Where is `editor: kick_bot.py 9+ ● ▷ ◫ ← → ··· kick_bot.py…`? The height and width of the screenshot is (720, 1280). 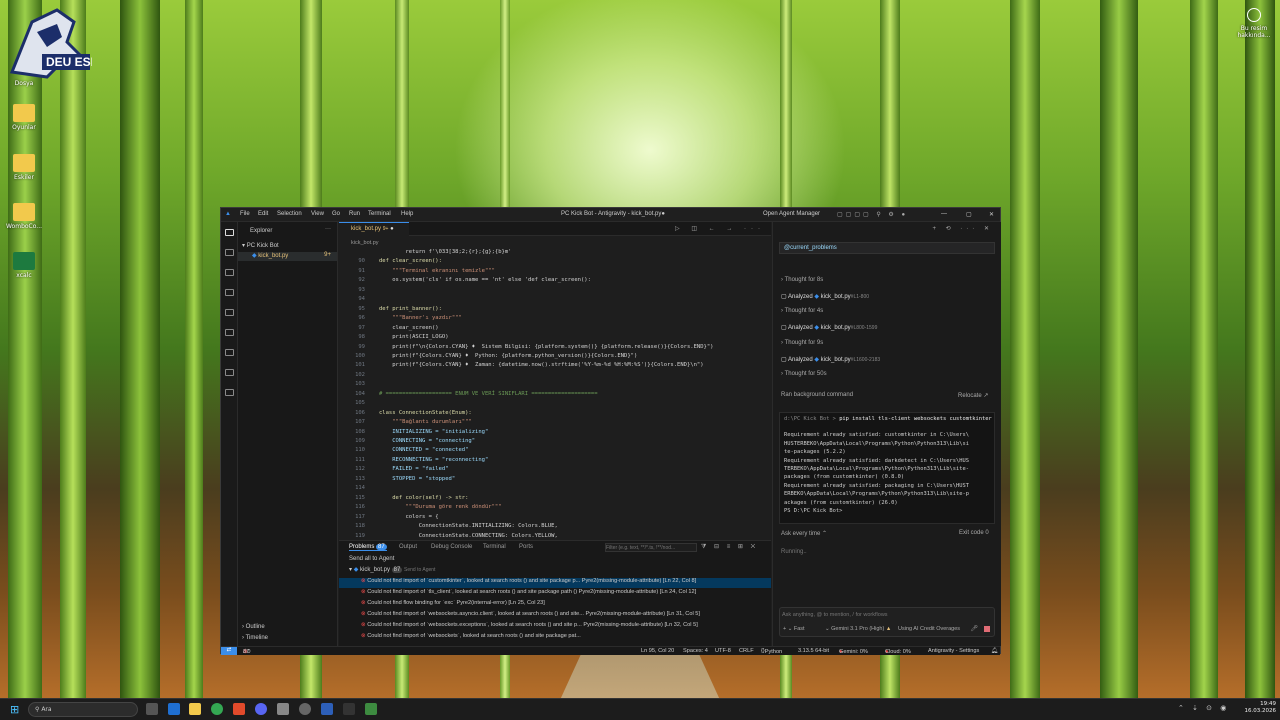 editor: kick_bot.py 9+ ● ▷ ◫ ← → ··· kick_bot.py… is located at coordinates (555, 381).